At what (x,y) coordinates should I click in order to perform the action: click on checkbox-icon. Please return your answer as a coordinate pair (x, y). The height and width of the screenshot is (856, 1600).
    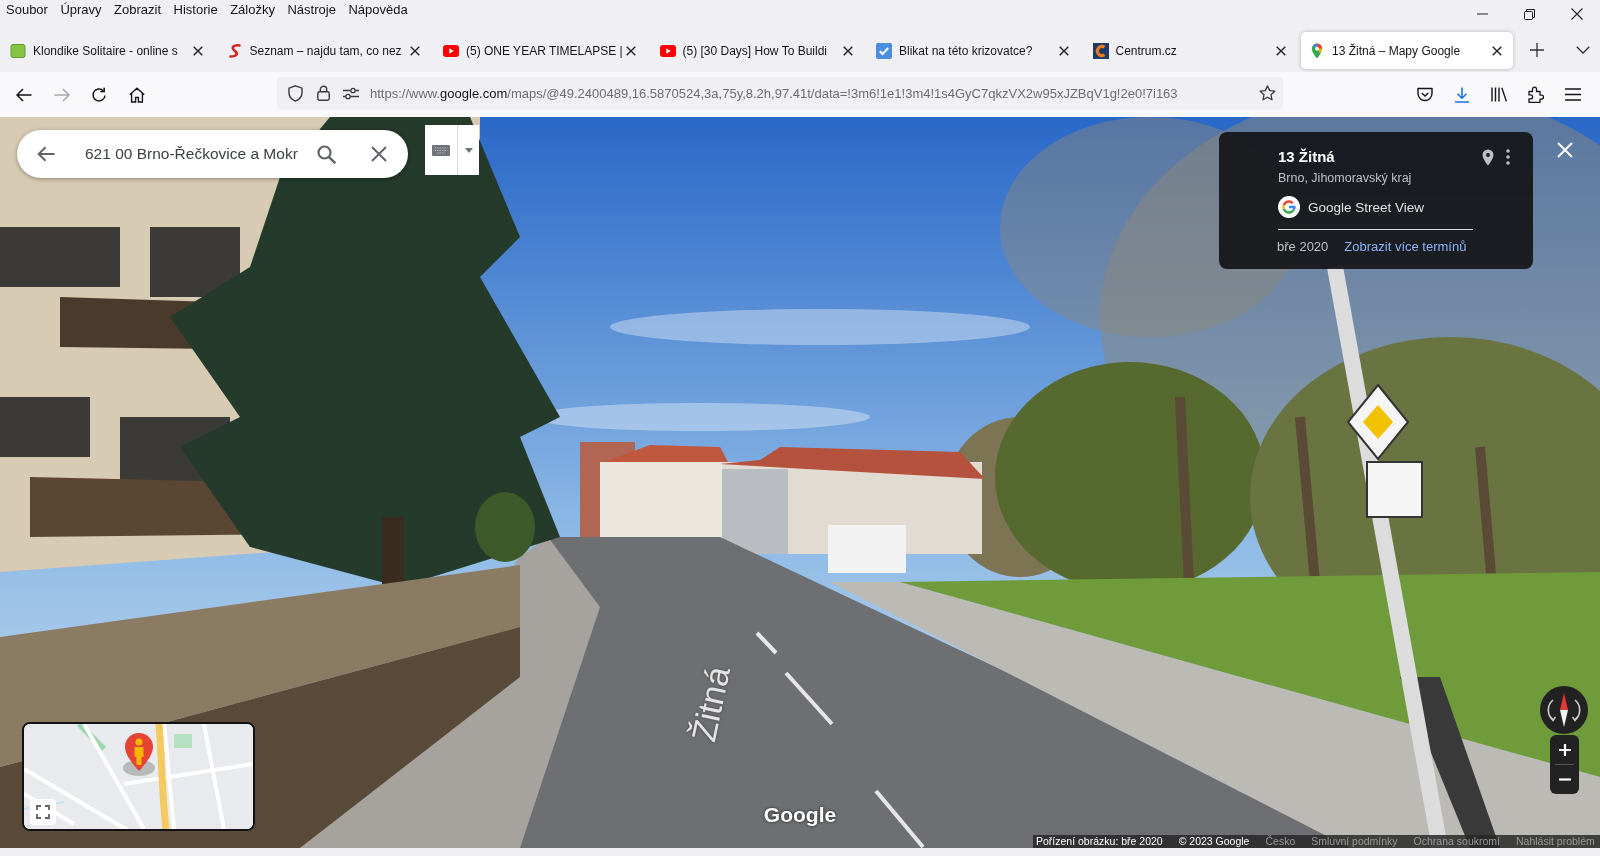
    Looking at the image, I should click on (884, 50).